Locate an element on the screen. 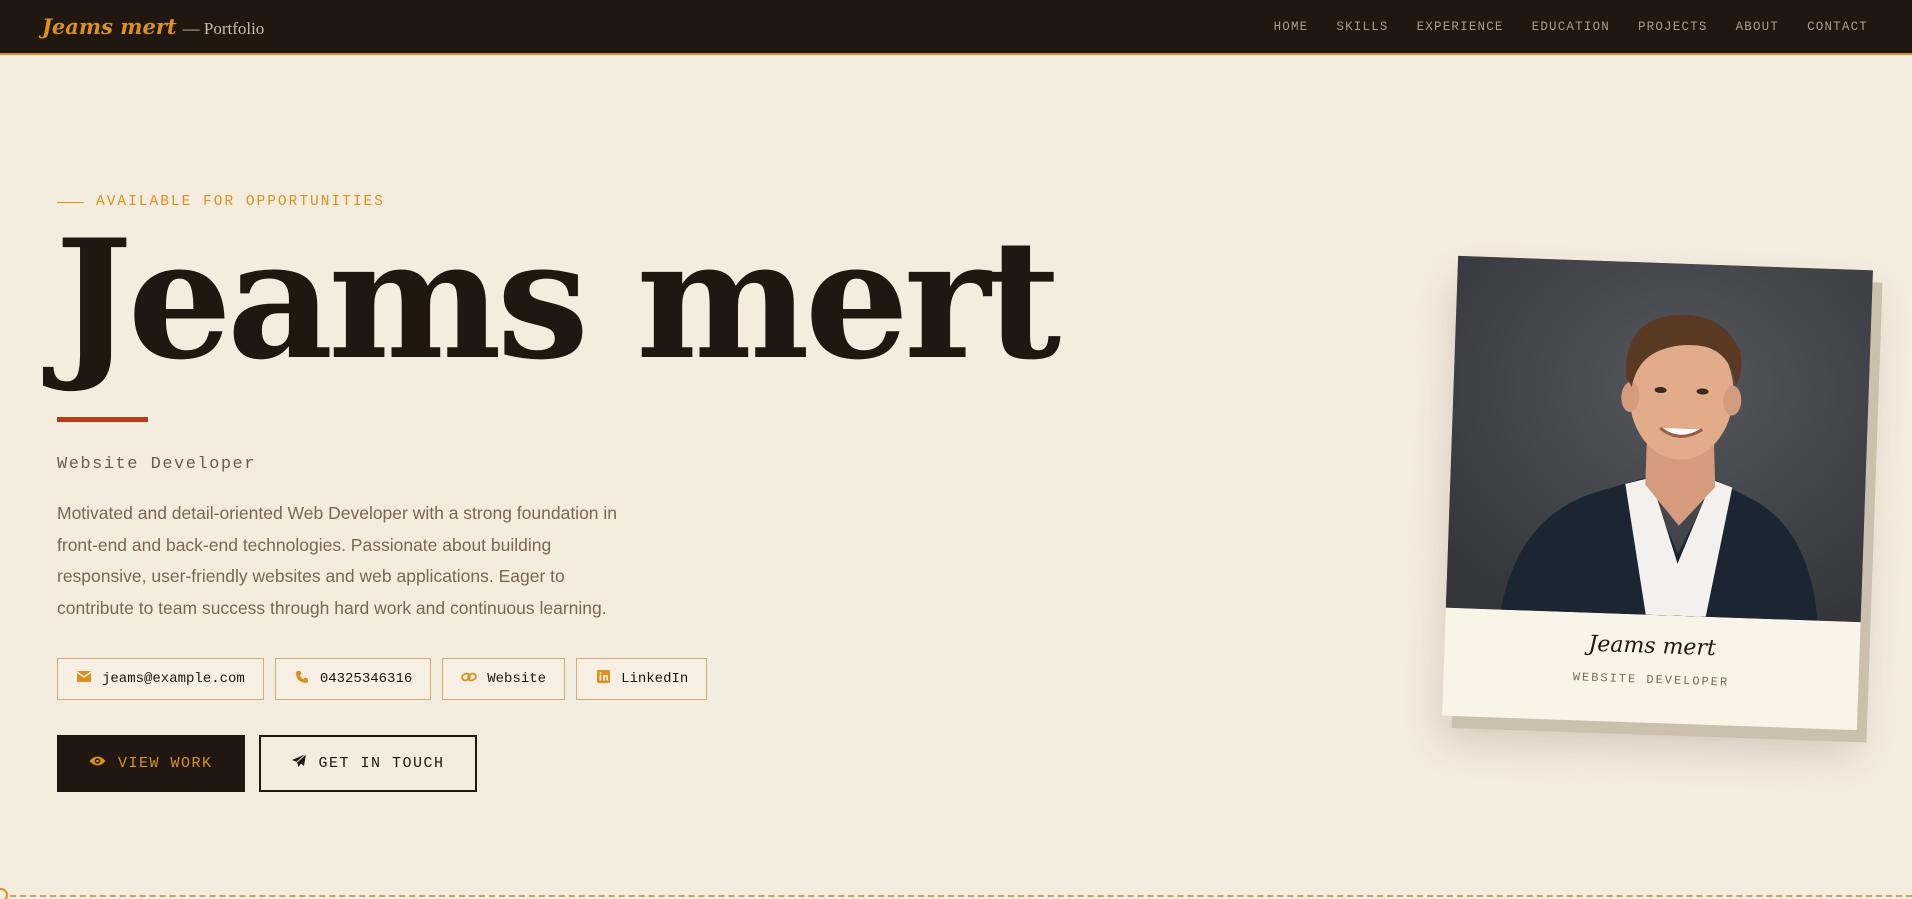  section-divider is located at coordinates (956, 896).